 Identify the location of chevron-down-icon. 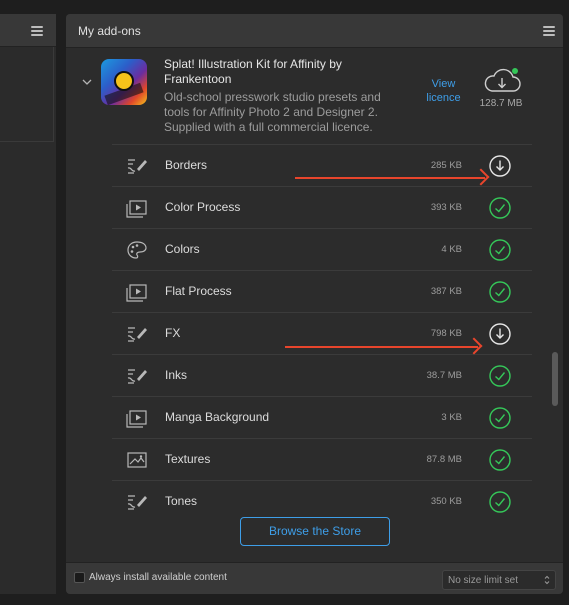
(87, 82).